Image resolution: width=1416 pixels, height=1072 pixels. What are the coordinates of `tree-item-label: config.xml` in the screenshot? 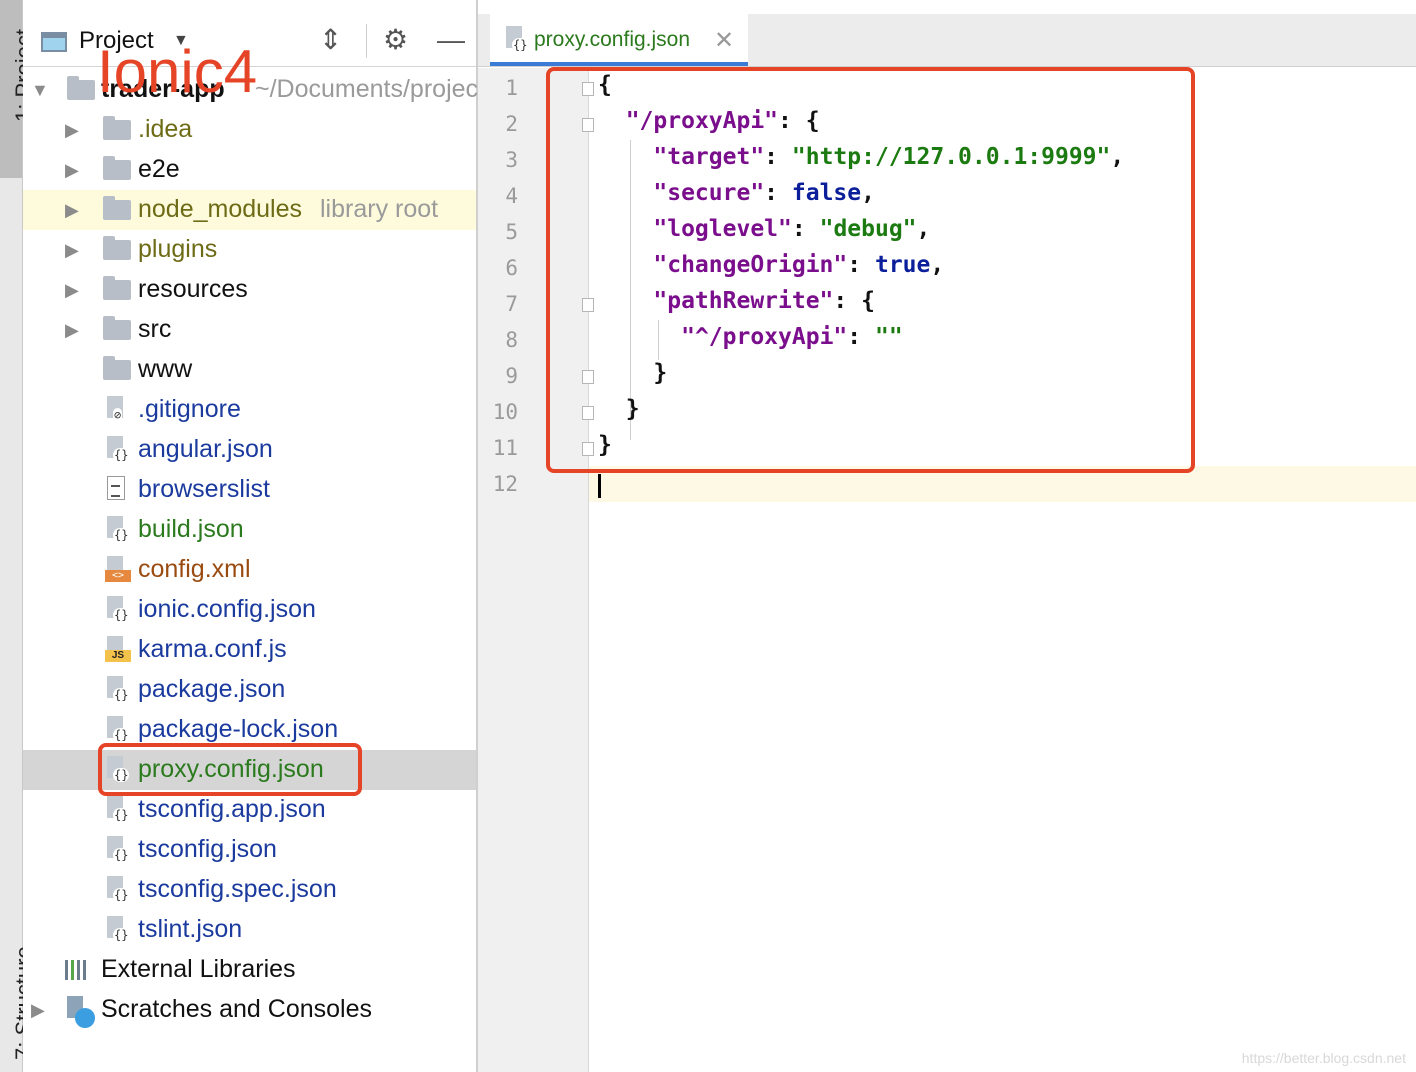 It's located at (194, 569).